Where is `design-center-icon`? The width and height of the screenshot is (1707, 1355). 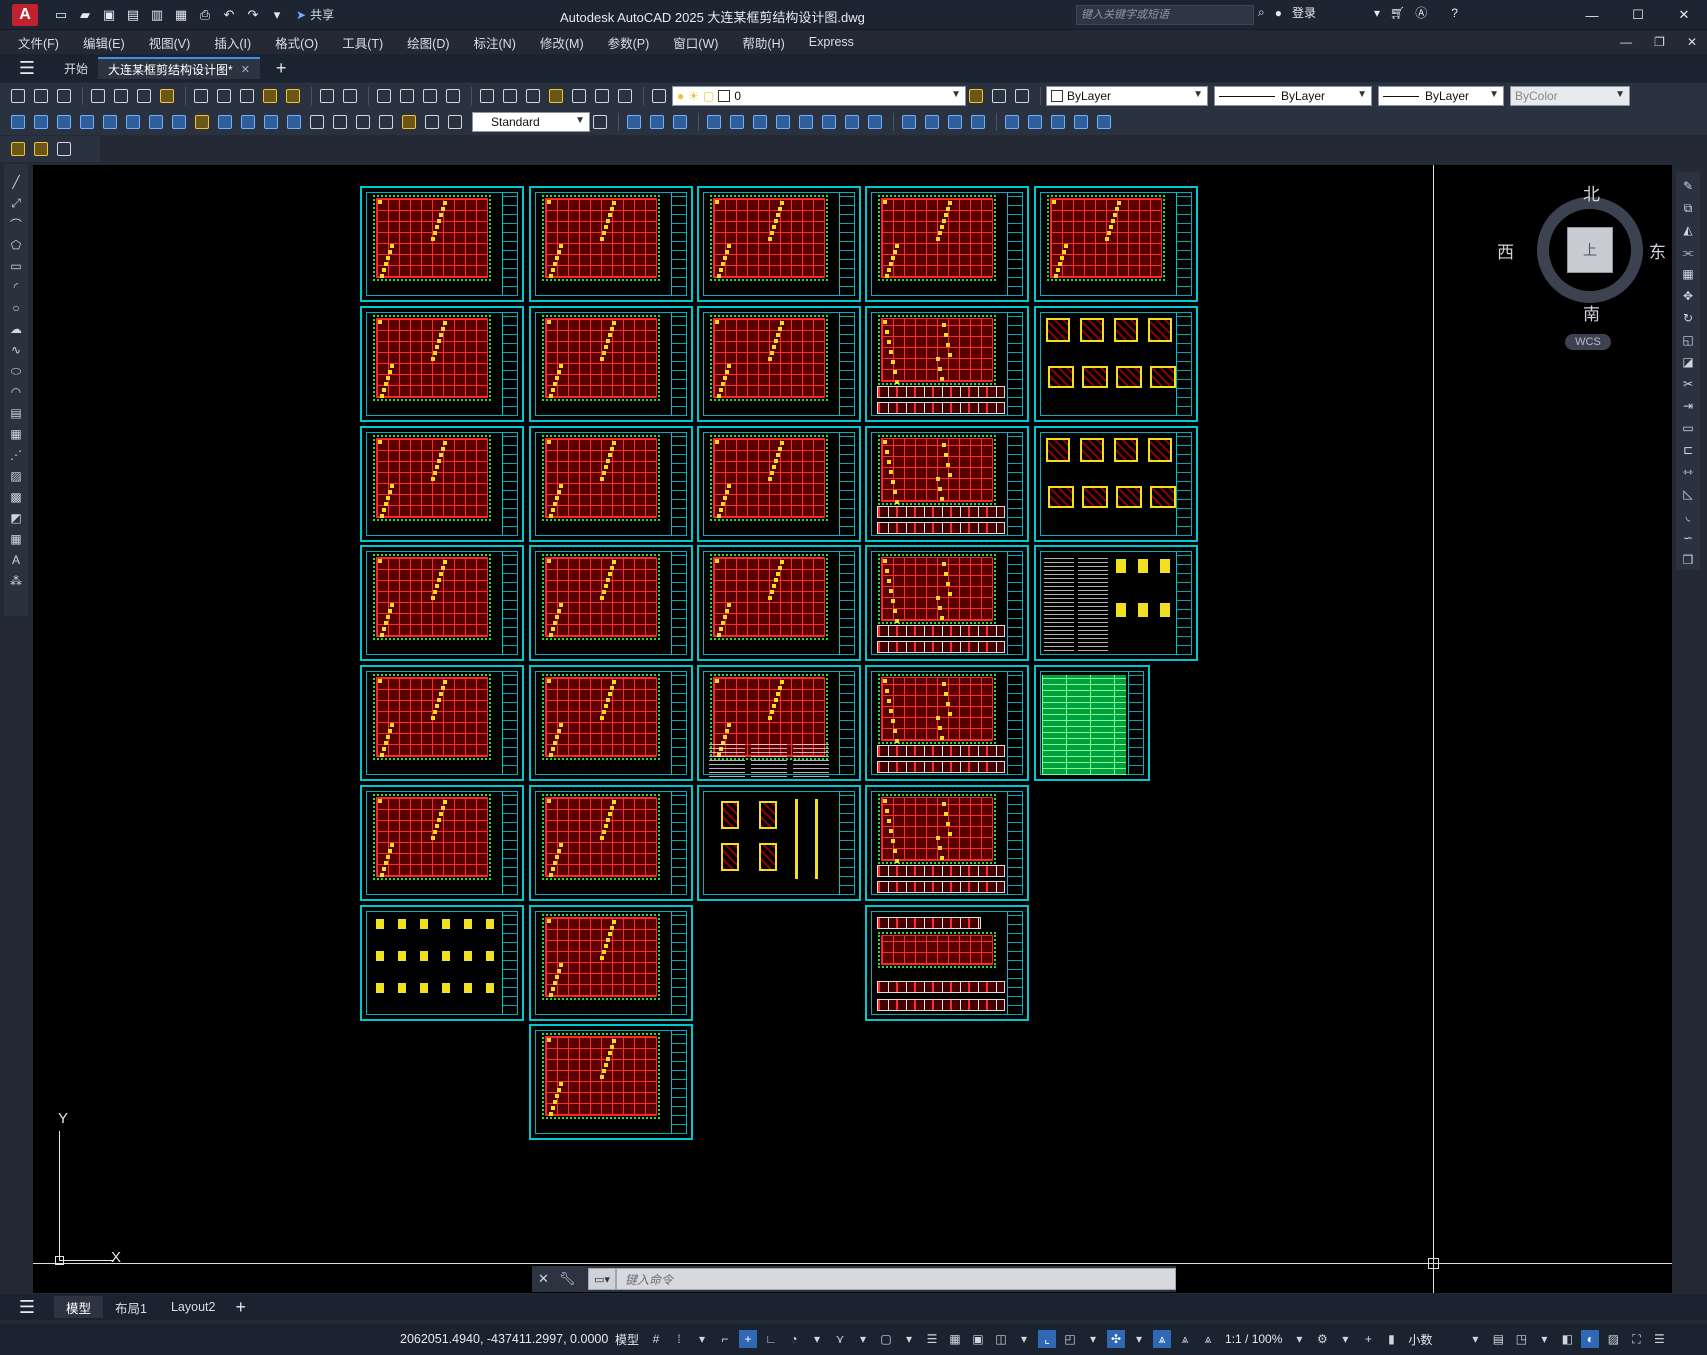
design-center-icon is located at coordinates (510, 96).